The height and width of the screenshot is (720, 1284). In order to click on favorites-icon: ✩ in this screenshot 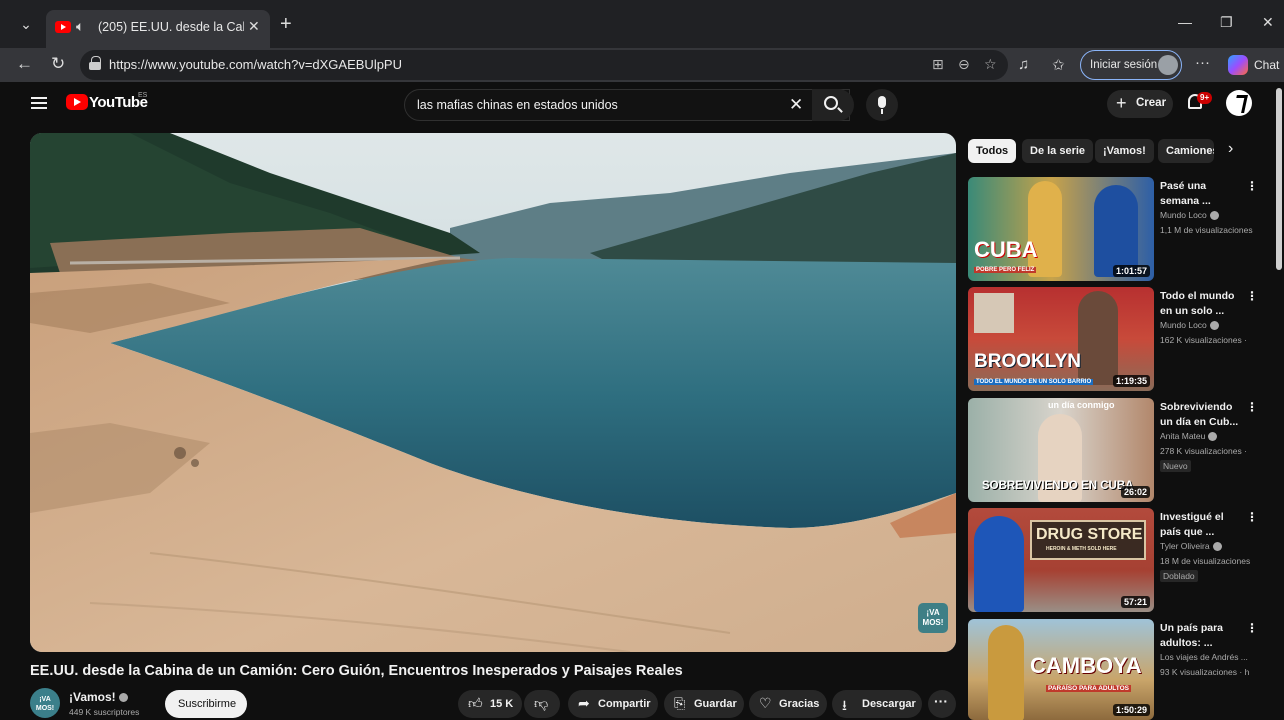, I will do `click(1058, 65)`.